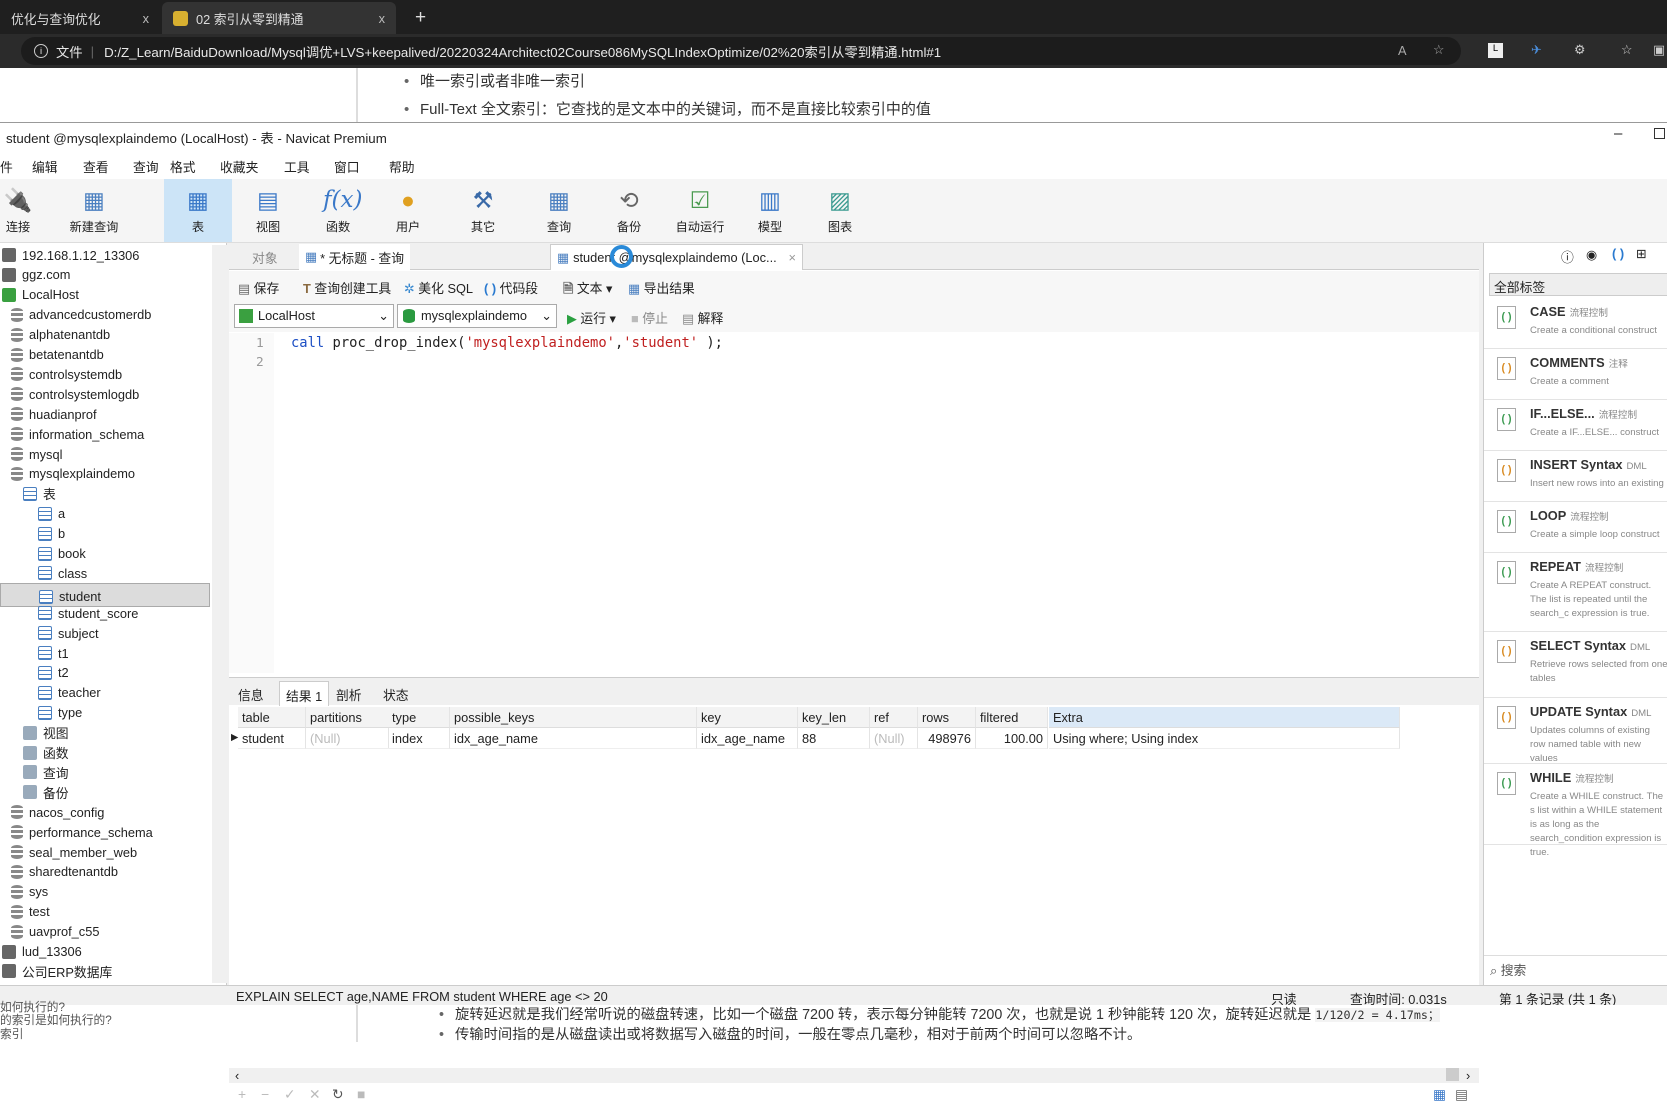 This screenshot has width=1667, height=1106. Describe the element at coordinates (105, 653) in the screenshot. I see `tree-item: t1` at that location.